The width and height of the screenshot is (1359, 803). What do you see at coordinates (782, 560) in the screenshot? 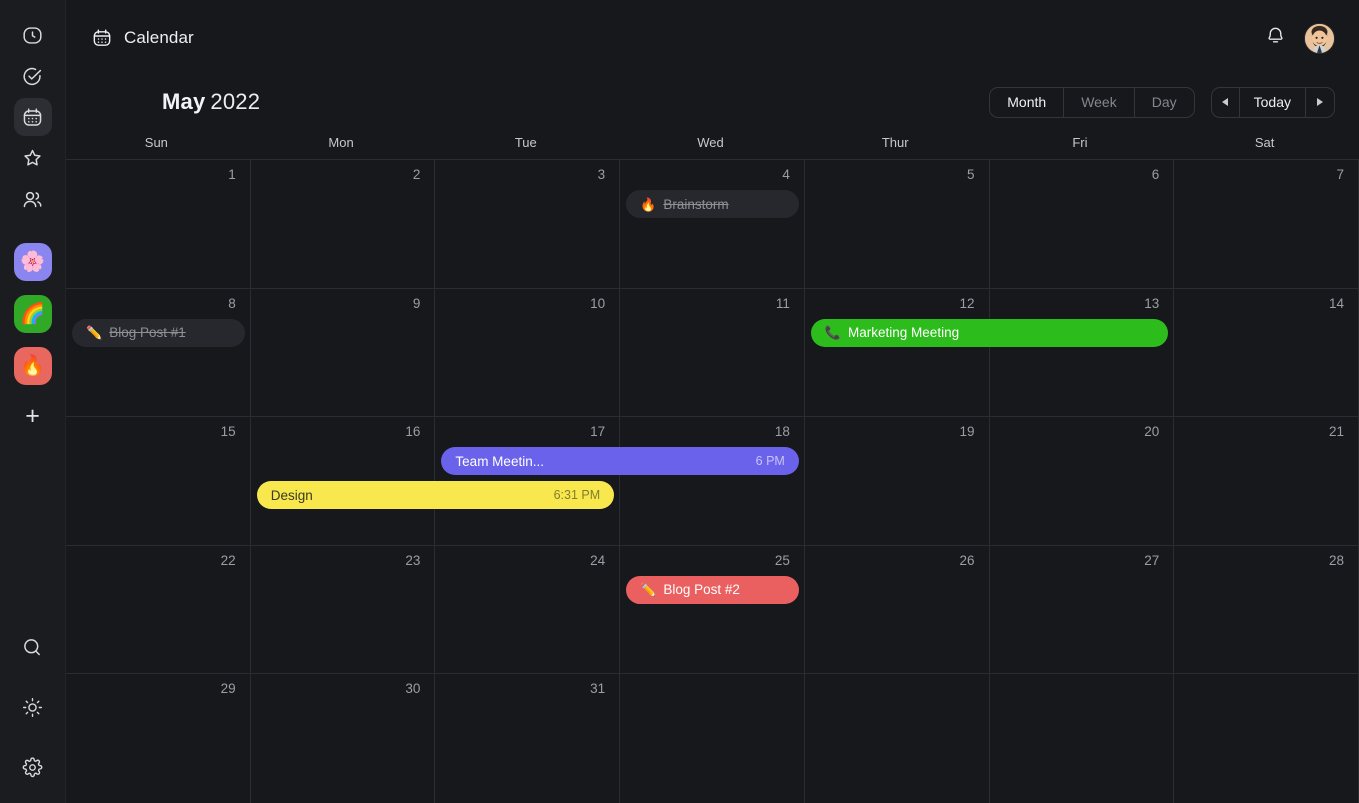
I see `day-number: 25` at bounding box center [782, 560].